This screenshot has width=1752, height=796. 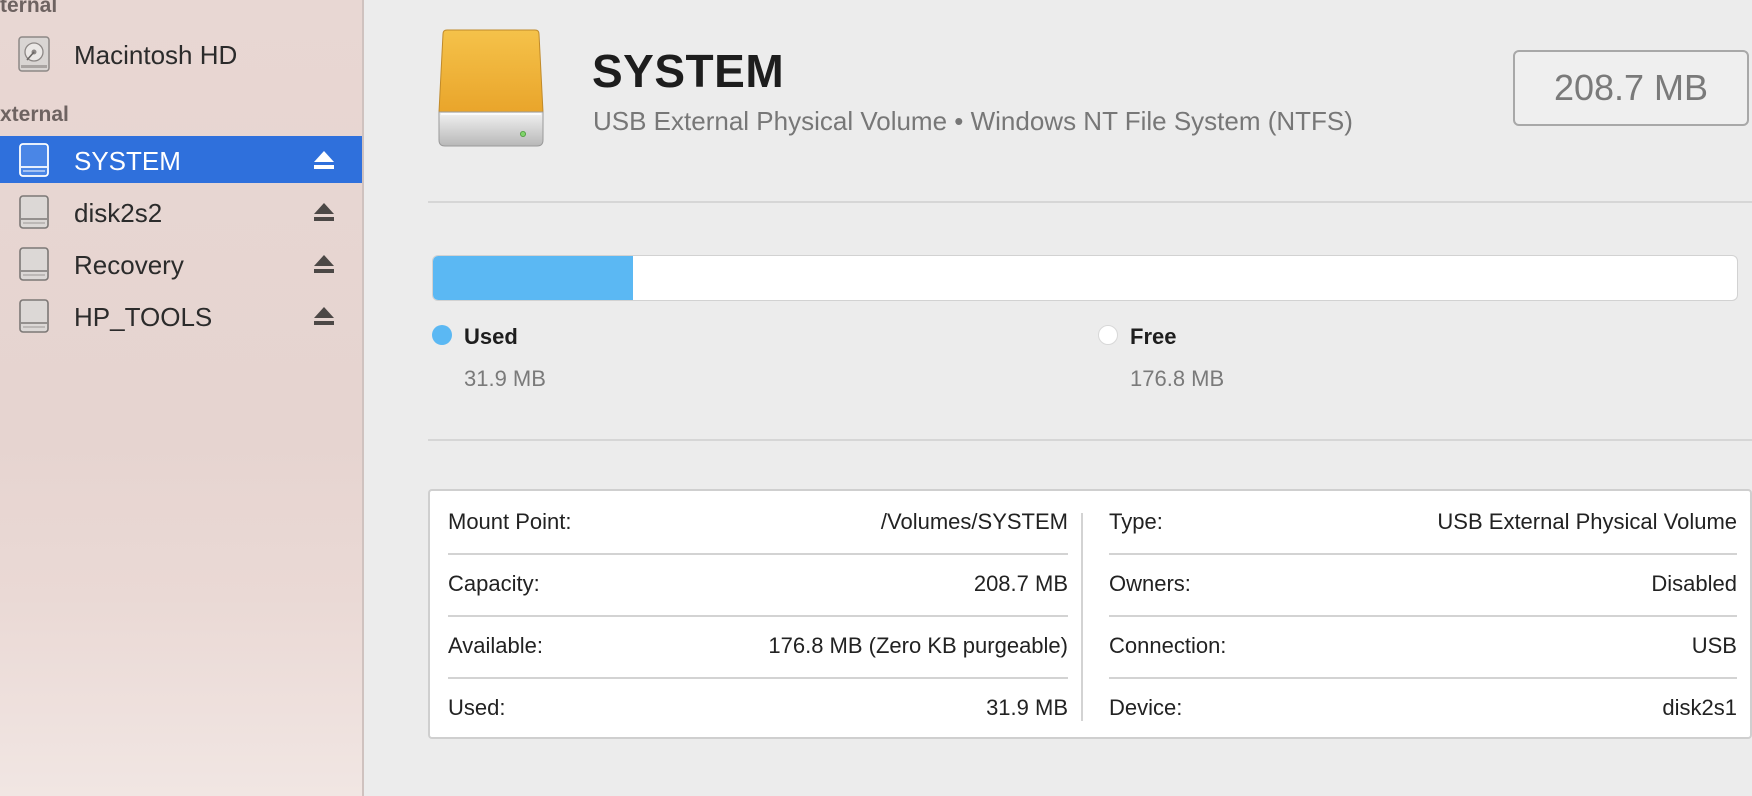 I want to click on sidebar-item-disk2s2: disk2s2, so click(x=181, y=211).